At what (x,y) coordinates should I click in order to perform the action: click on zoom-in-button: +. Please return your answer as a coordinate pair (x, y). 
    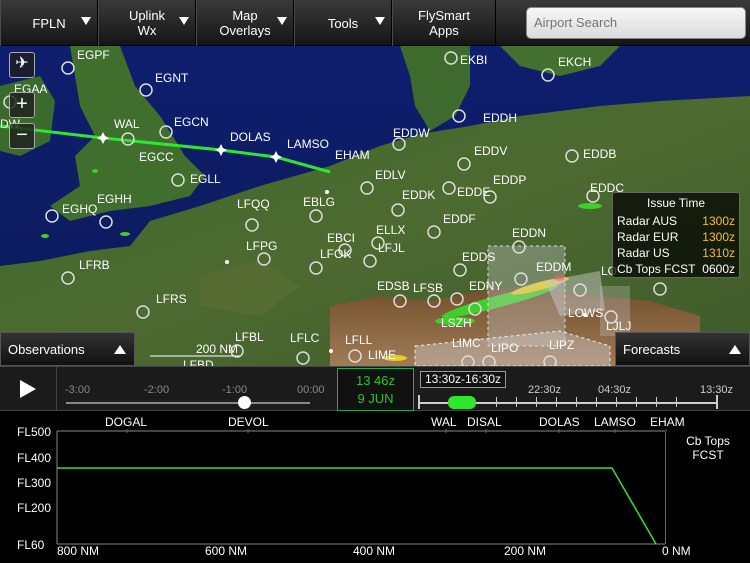
    Looking at the image, I should click on (22, 105).